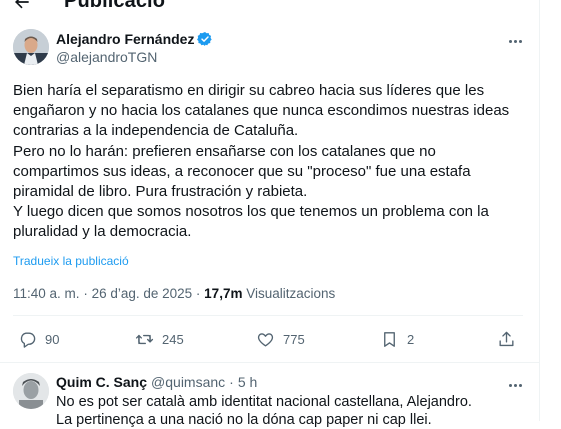  I want to click on tweet-date: 26 d’ag. de 2025, so click(142, 293).